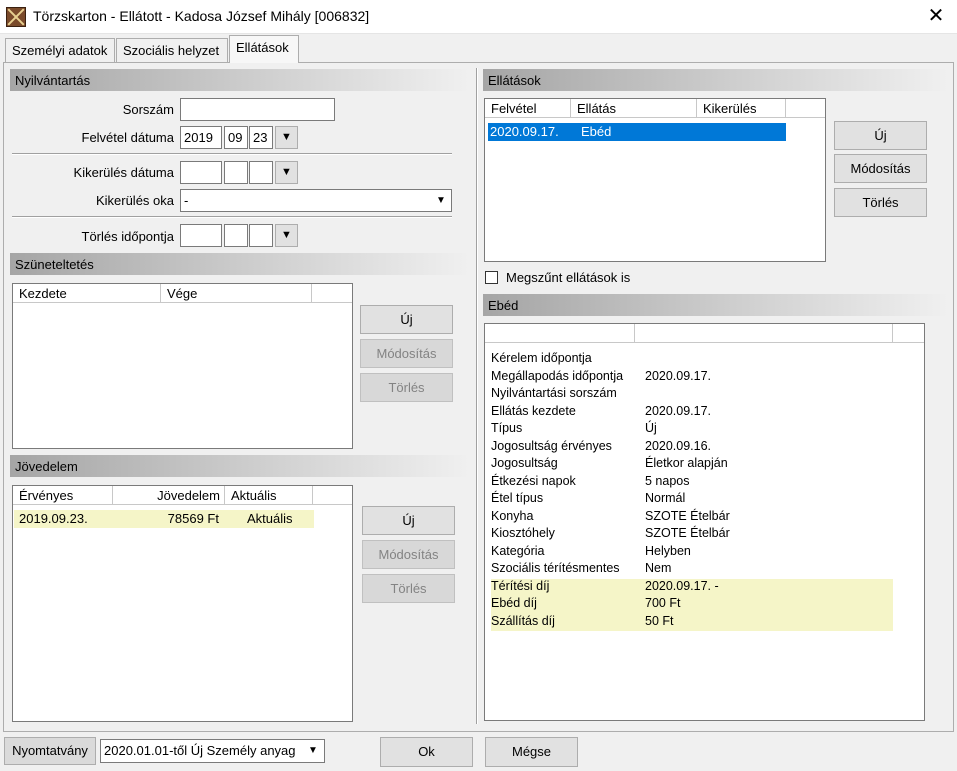 The width and height of the screenshot is (957, 771). Describe the element at coordinates (692, 570) in the screenshot. I see `detail-row: Szociális térítésmentes Nem` at that location.